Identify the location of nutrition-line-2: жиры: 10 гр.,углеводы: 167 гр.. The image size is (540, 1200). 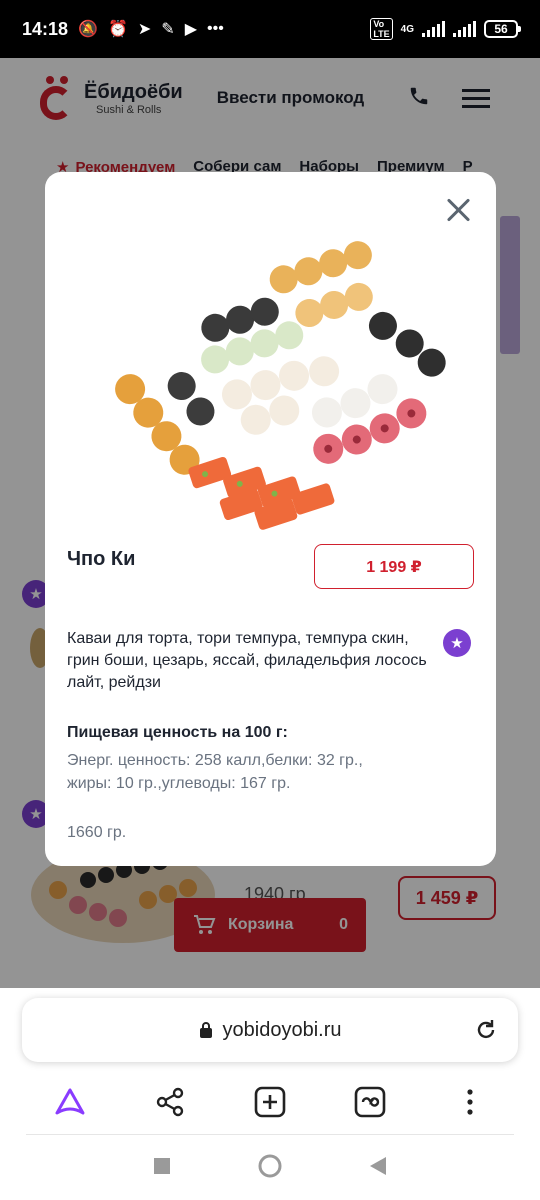
(179, 783).